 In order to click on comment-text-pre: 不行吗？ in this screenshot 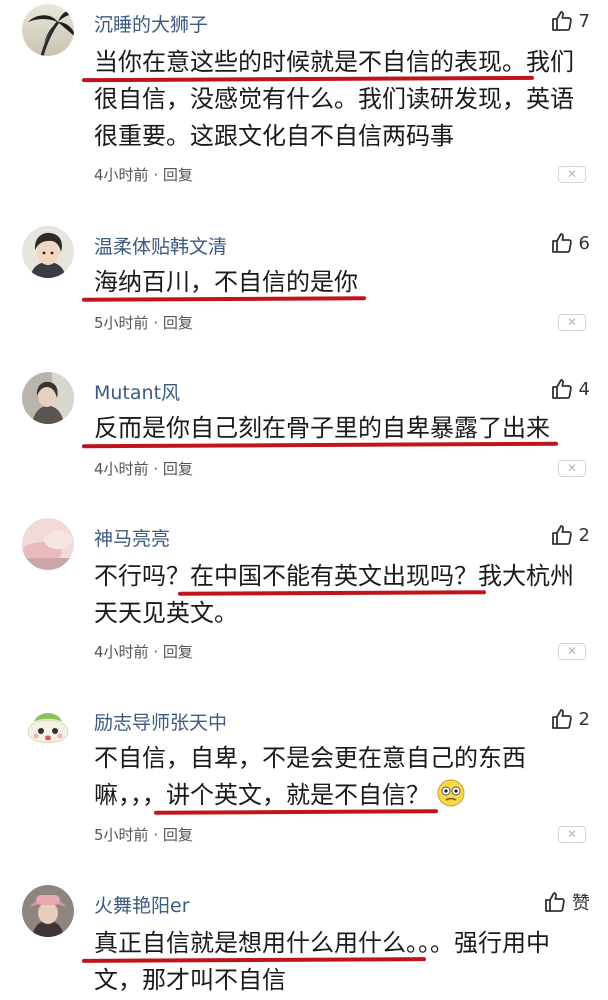, I will do `click(142, 576)`.